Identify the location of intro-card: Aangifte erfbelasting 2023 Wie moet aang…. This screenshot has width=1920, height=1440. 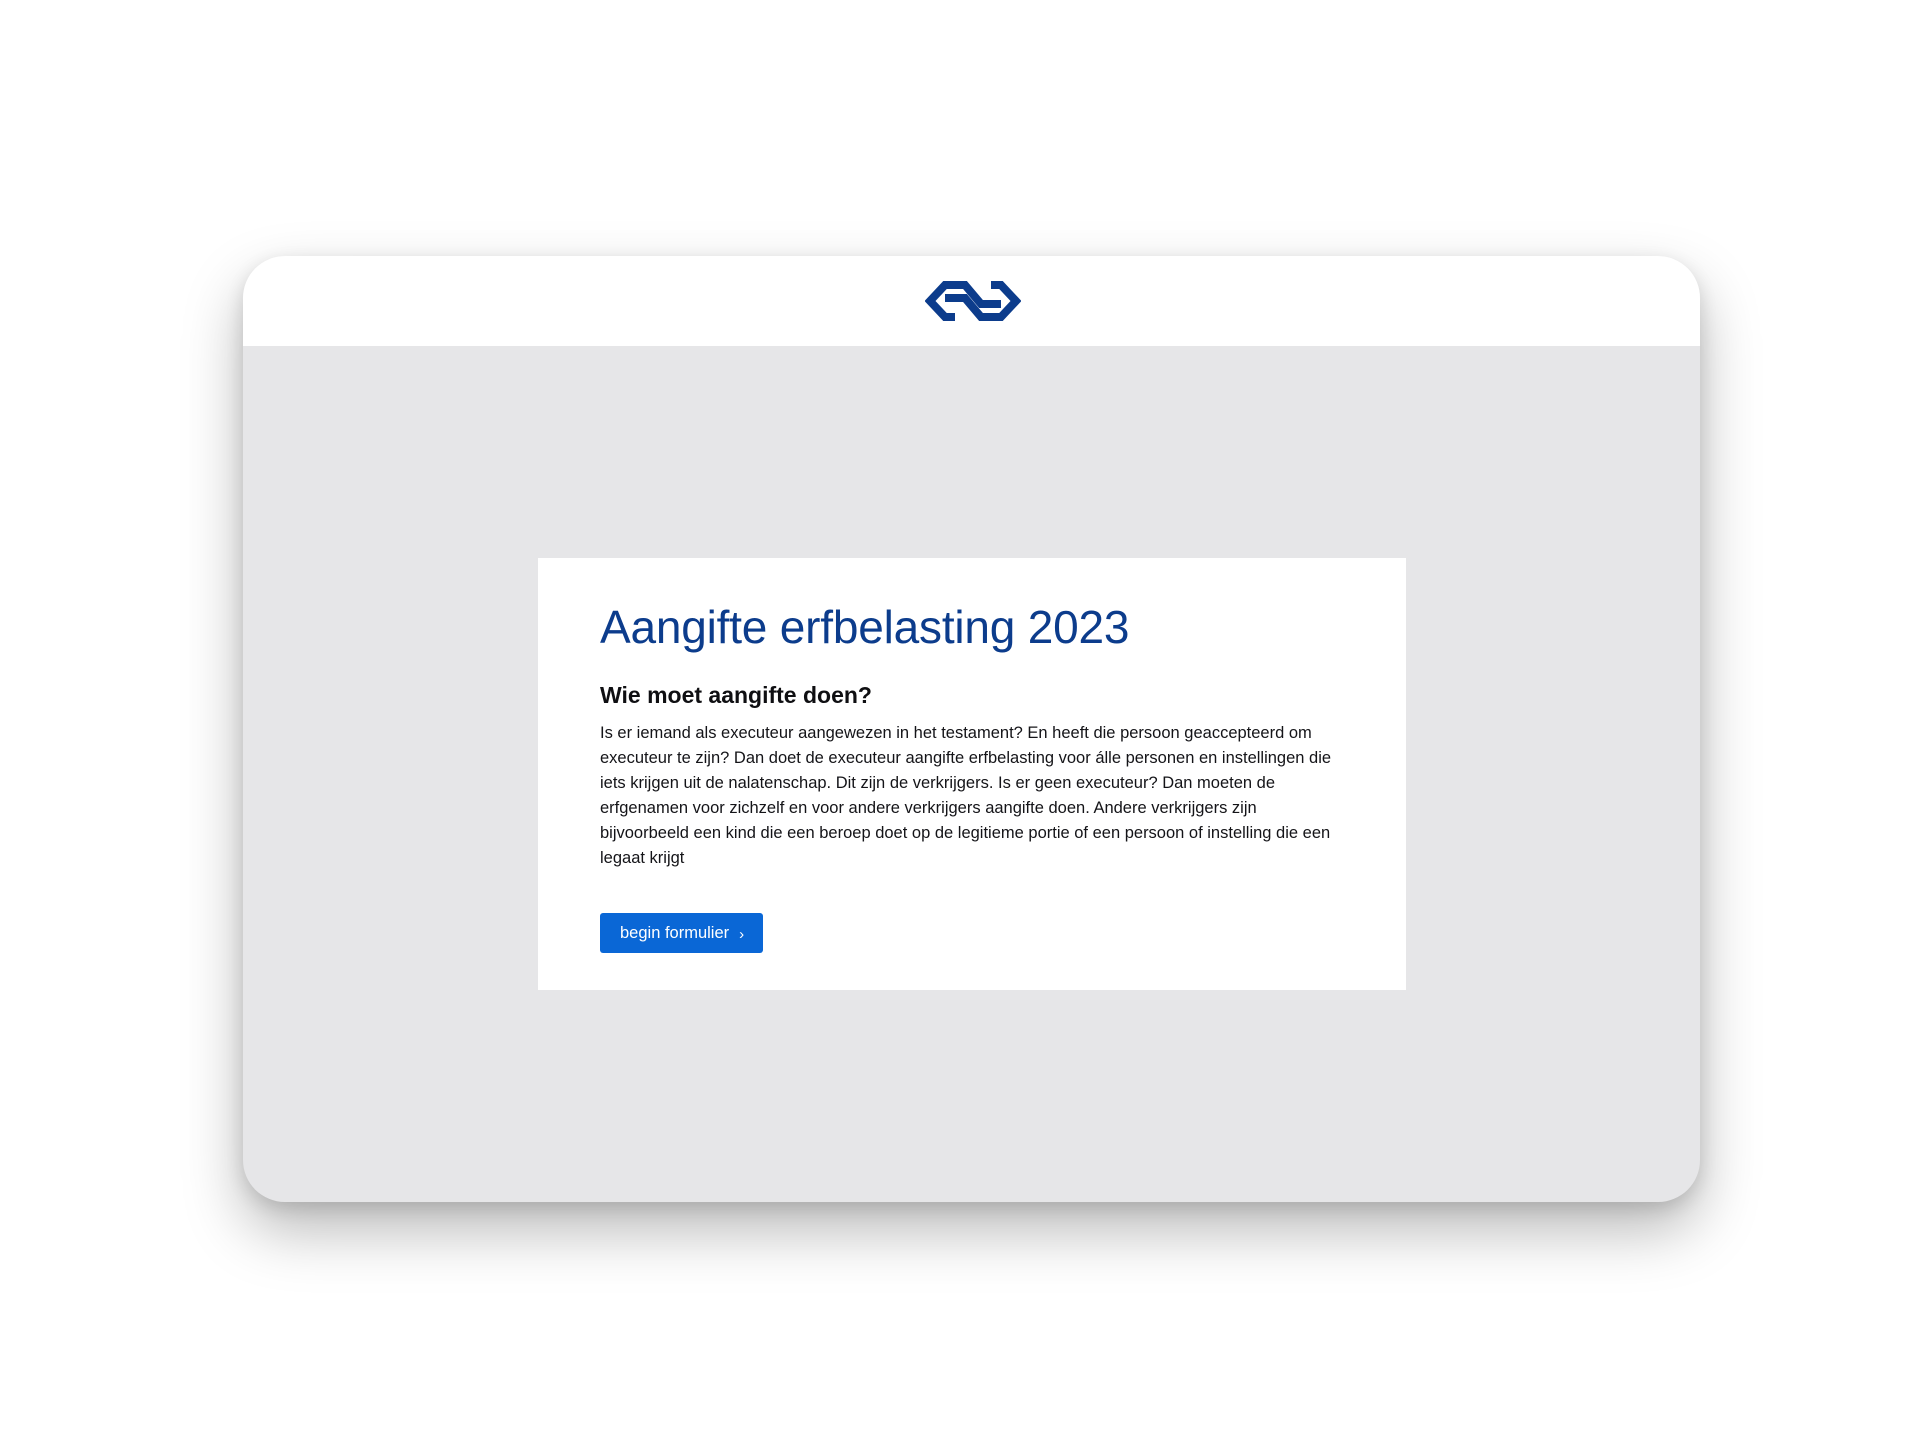
(972, 774).